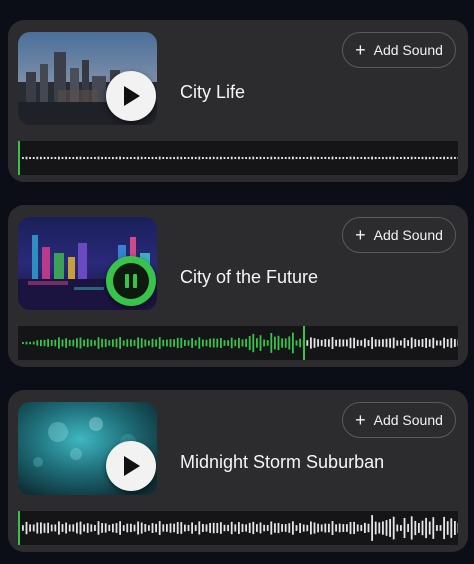  I want to click on pause-button, so click(131, 281).